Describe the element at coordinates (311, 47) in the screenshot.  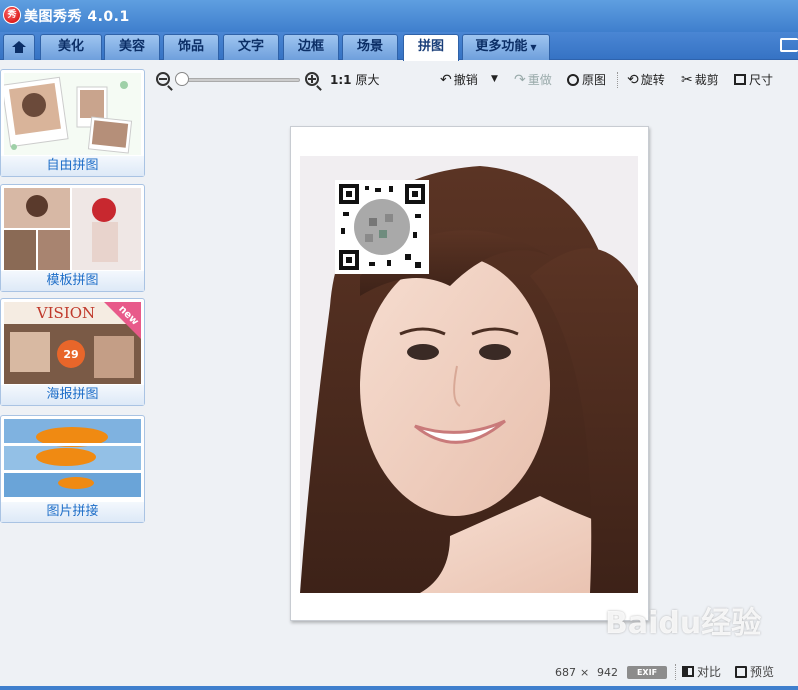
I see `tab-frame: 边框` at that location.